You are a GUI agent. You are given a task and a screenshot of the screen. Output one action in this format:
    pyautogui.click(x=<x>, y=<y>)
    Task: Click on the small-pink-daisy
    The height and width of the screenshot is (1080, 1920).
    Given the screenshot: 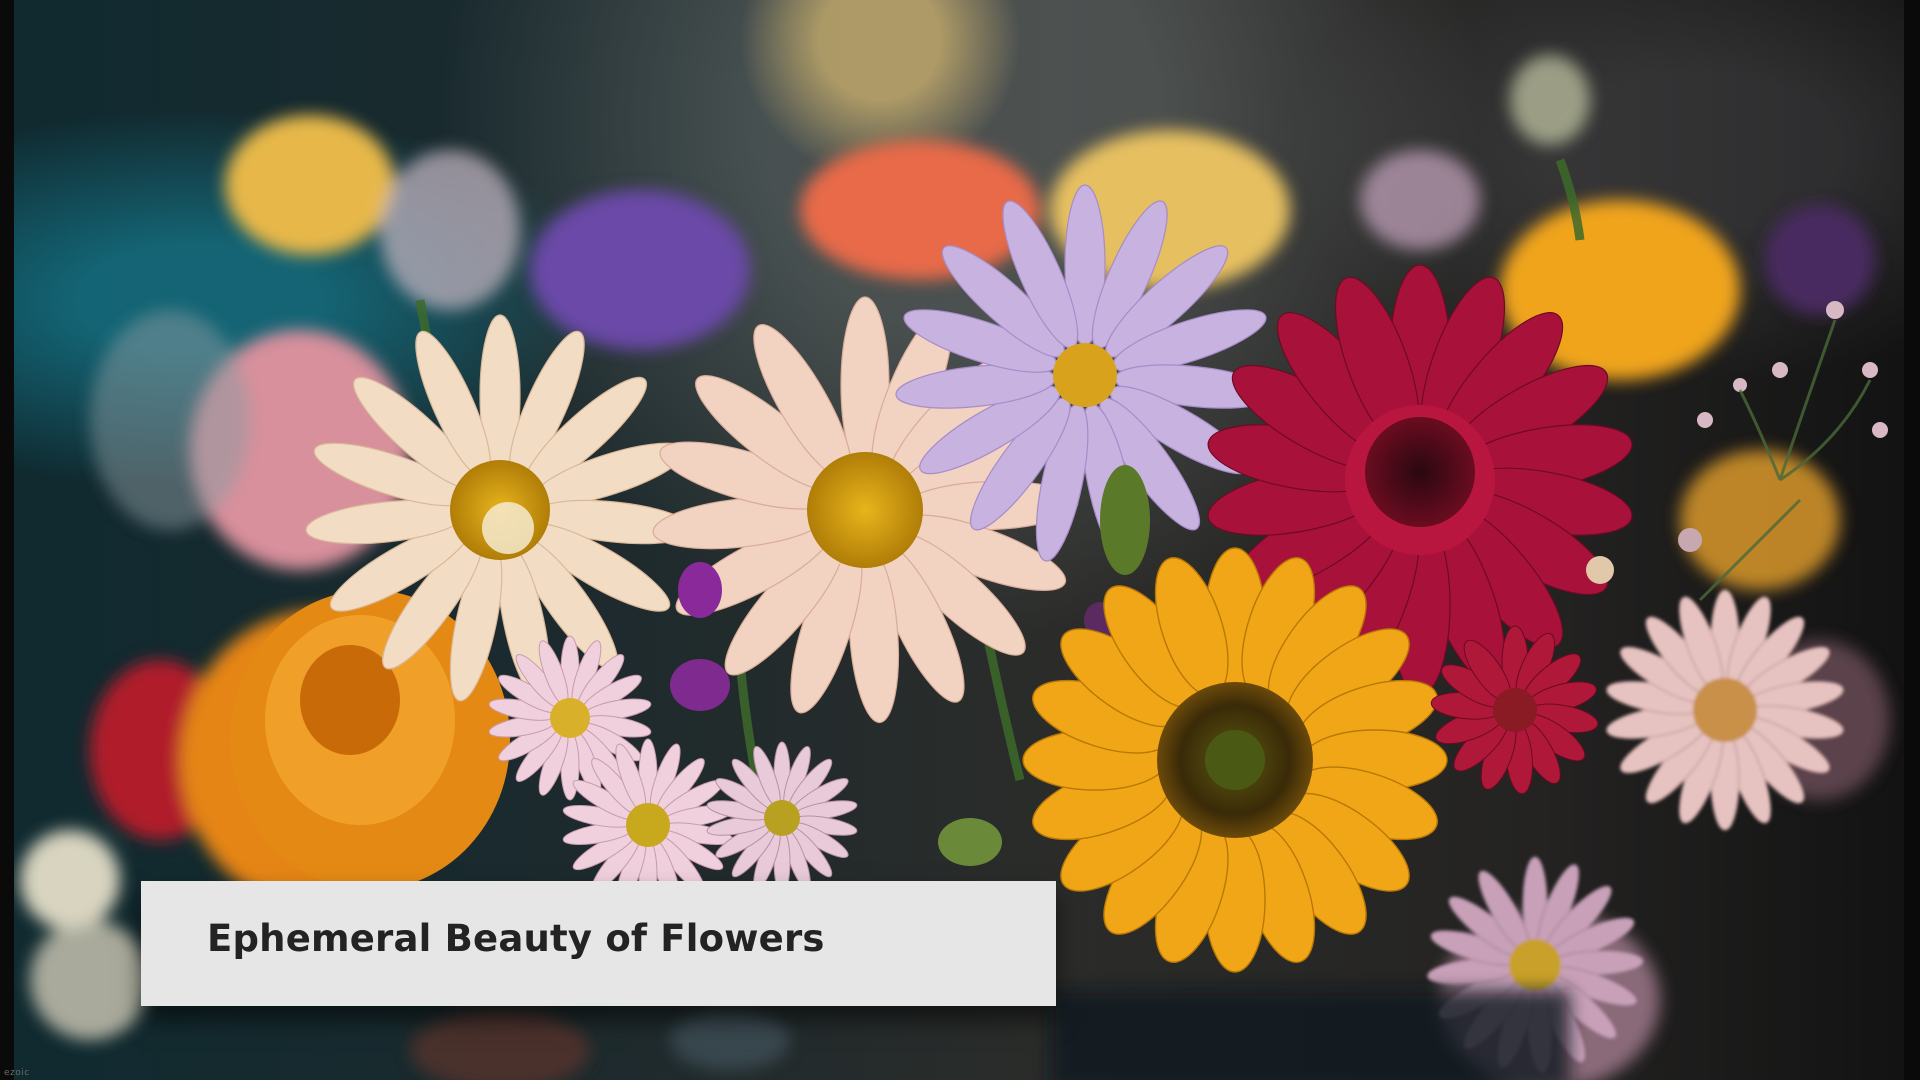 What is the action you would take?
    pyautogui.click(x=782, y=818)
    